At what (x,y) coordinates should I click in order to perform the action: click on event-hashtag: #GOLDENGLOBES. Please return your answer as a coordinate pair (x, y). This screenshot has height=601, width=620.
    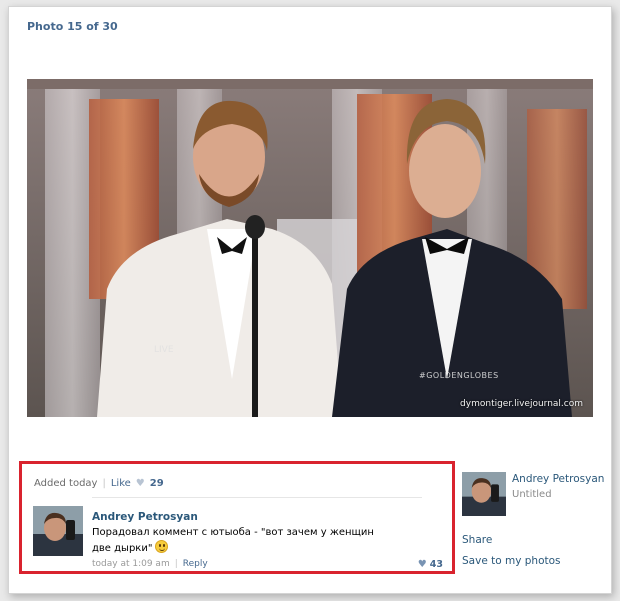
    Looking at the image, I should click on (459, 375).